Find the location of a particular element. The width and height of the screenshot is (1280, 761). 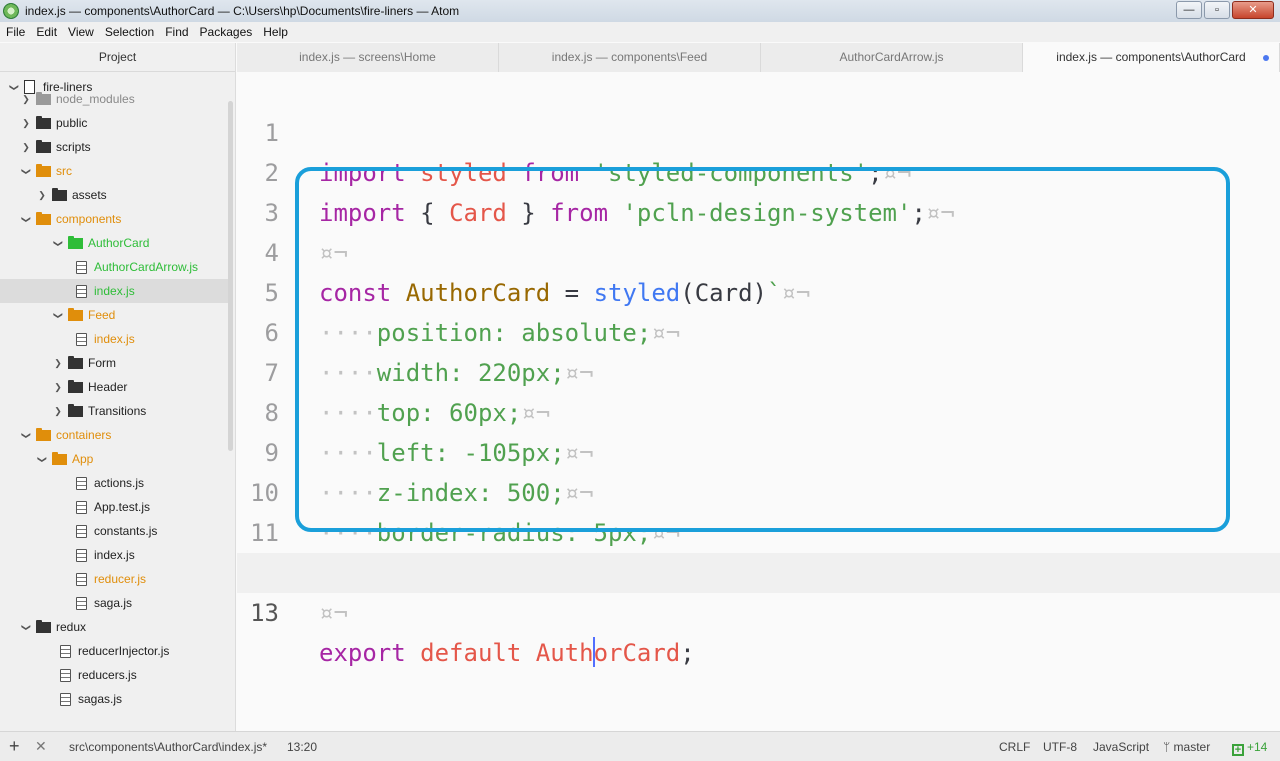

tree-folder-item: ❯ AuthorCard is located at coordinates (114, 243).